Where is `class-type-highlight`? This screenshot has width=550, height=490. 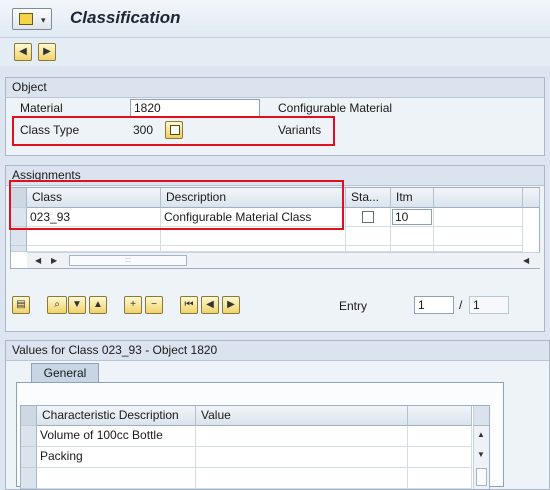 class-type-highlight is located at coordinates (173, 131).